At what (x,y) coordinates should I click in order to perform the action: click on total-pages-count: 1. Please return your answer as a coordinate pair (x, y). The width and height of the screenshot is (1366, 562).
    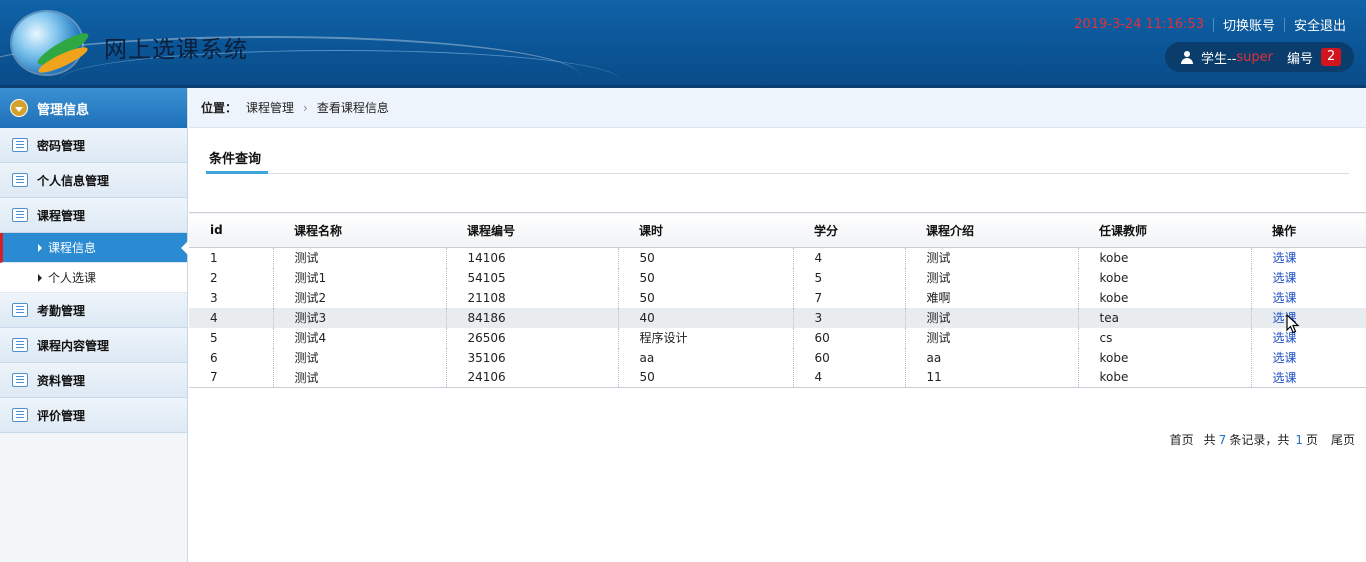
    Looking at the image, I should click on (1299, 439).